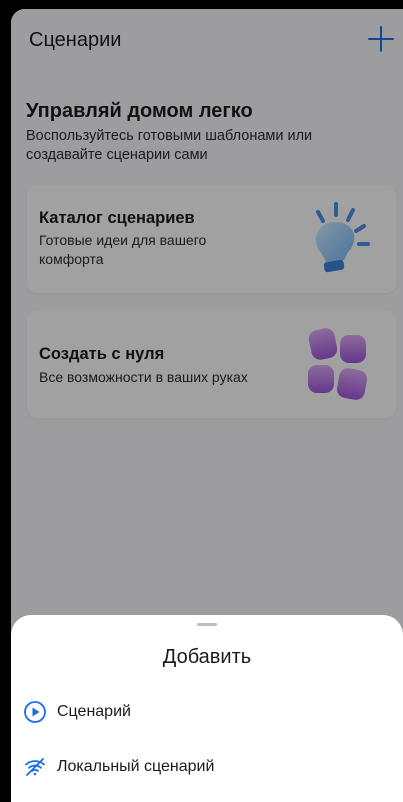 The image size is (403, 802). What do you see at coordinates (207, 624) in the screenshot?
I see `sheet-drag-handle` at bounding box center [207, 624].